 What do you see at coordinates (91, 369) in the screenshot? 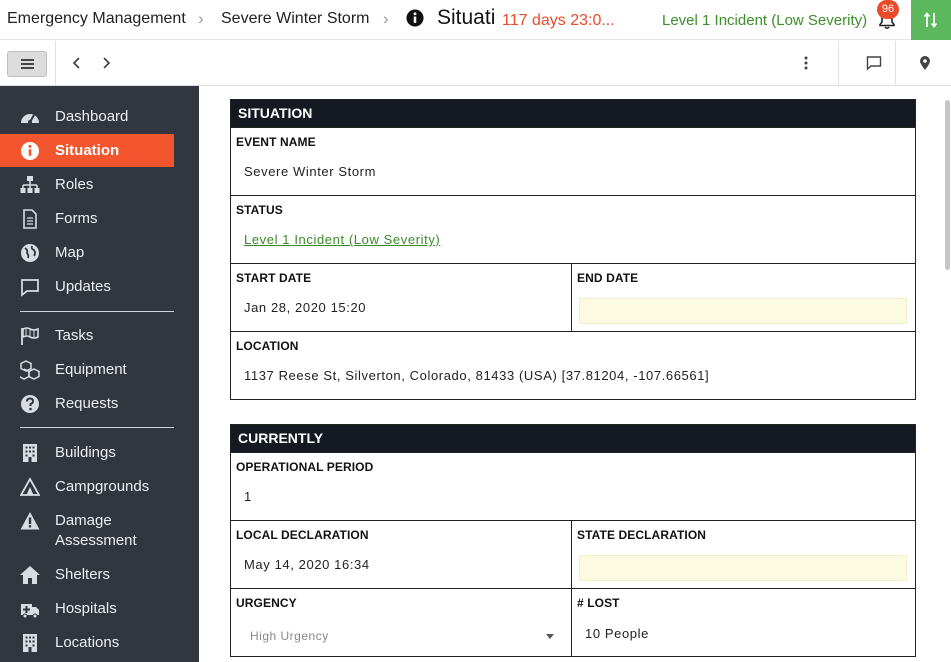
I see `sidebar-item-label: Equipment` at bounding box center [91, 369].